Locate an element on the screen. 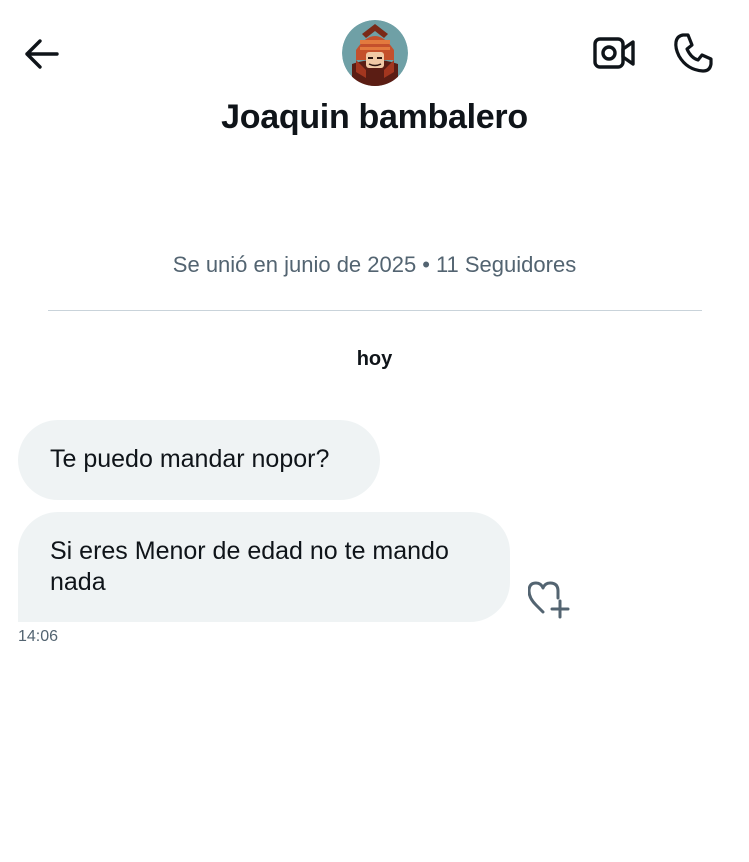  video-call-button is located at coordinates (614, 53).